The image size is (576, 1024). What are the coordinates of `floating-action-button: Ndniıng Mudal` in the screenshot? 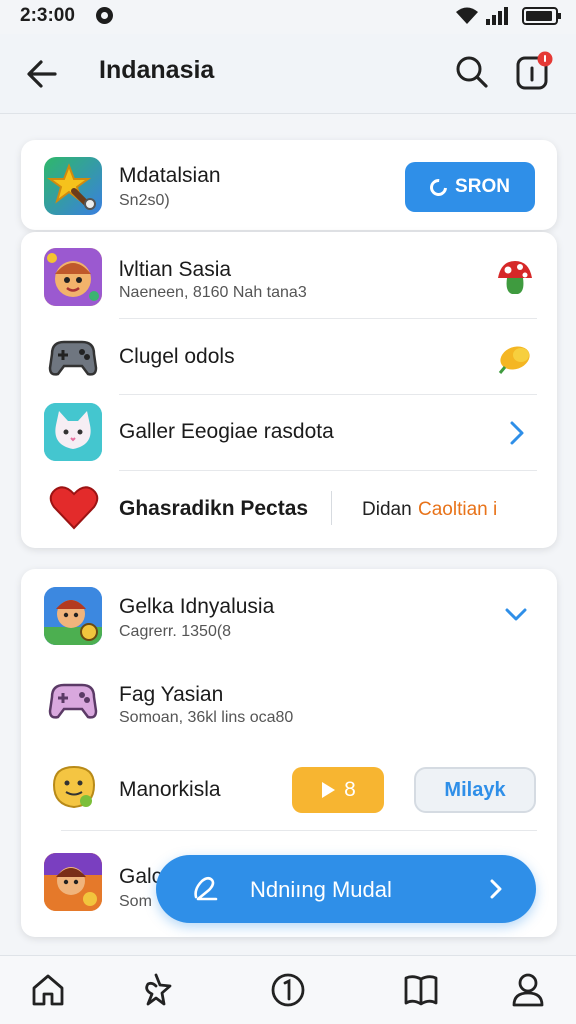 It's located at (346, 889).